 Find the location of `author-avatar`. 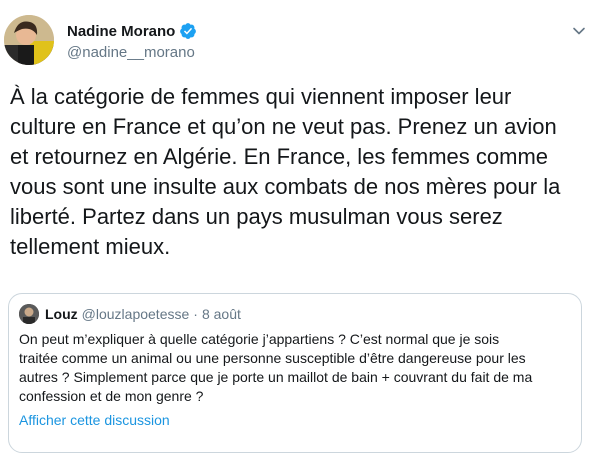

author-avatar is located at coordinates (29, 40).